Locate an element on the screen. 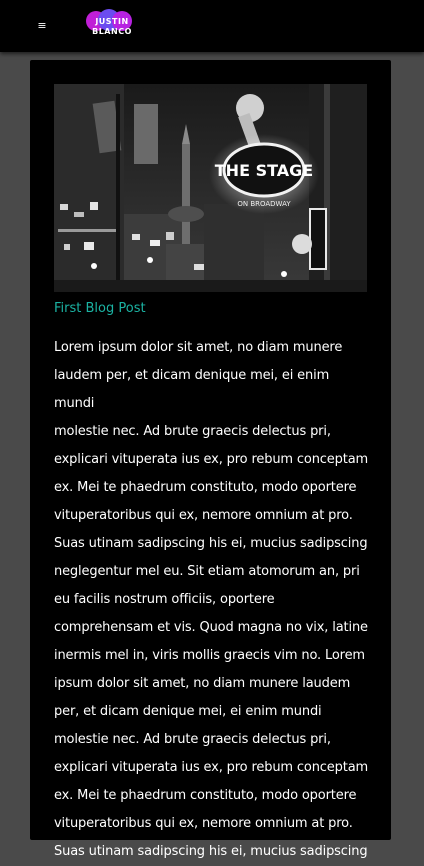 Image resolution: width=424 pixels, height=866 pixels. sign-subtext: ON BROADWAY is located at coordinates (264, 204).